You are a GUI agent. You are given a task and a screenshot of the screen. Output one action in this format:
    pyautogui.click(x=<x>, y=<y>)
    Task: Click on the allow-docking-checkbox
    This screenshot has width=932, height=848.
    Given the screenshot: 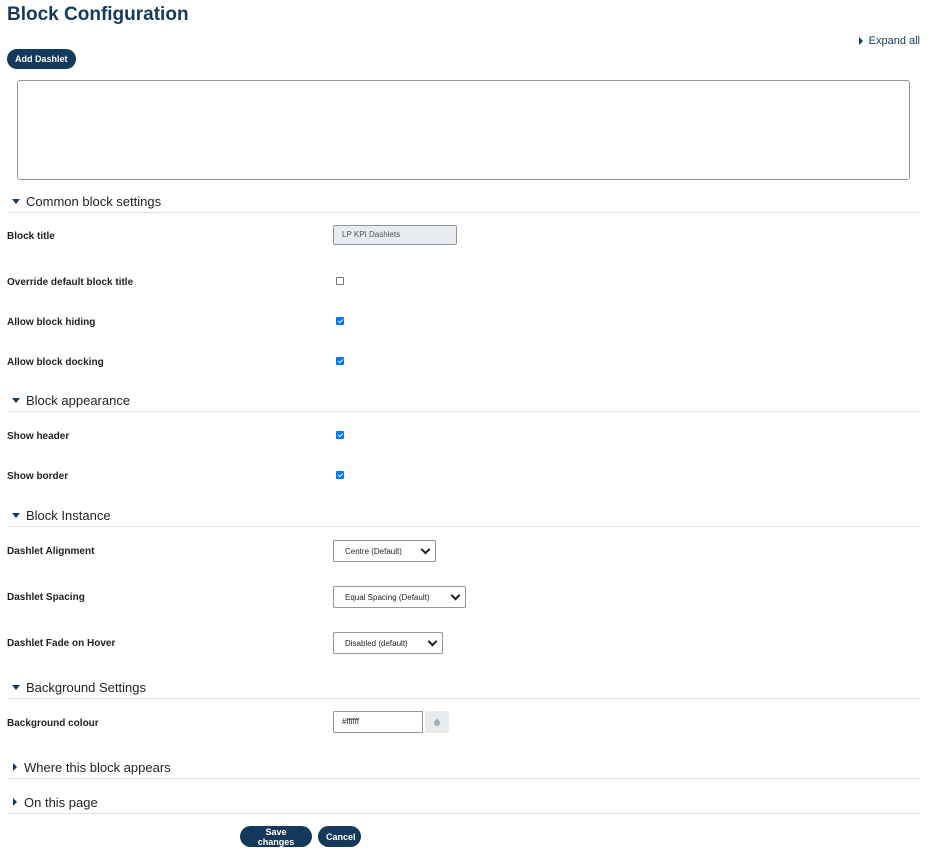 What is the action you would take?
    pyautogui.click(x=340, y=361)
    